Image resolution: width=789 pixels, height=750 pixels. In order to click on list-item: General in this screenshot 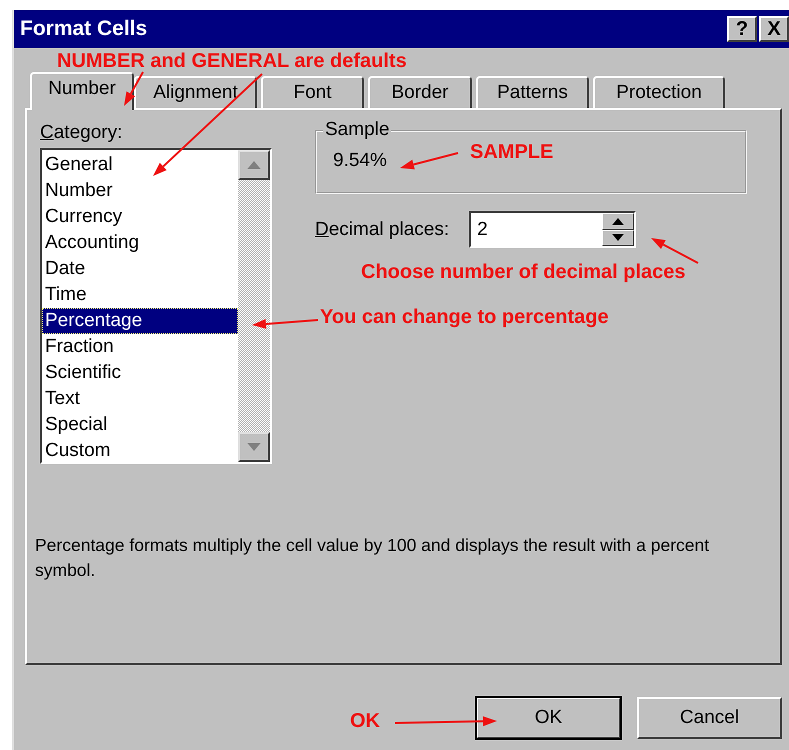, I will do `click(140, 165)`.